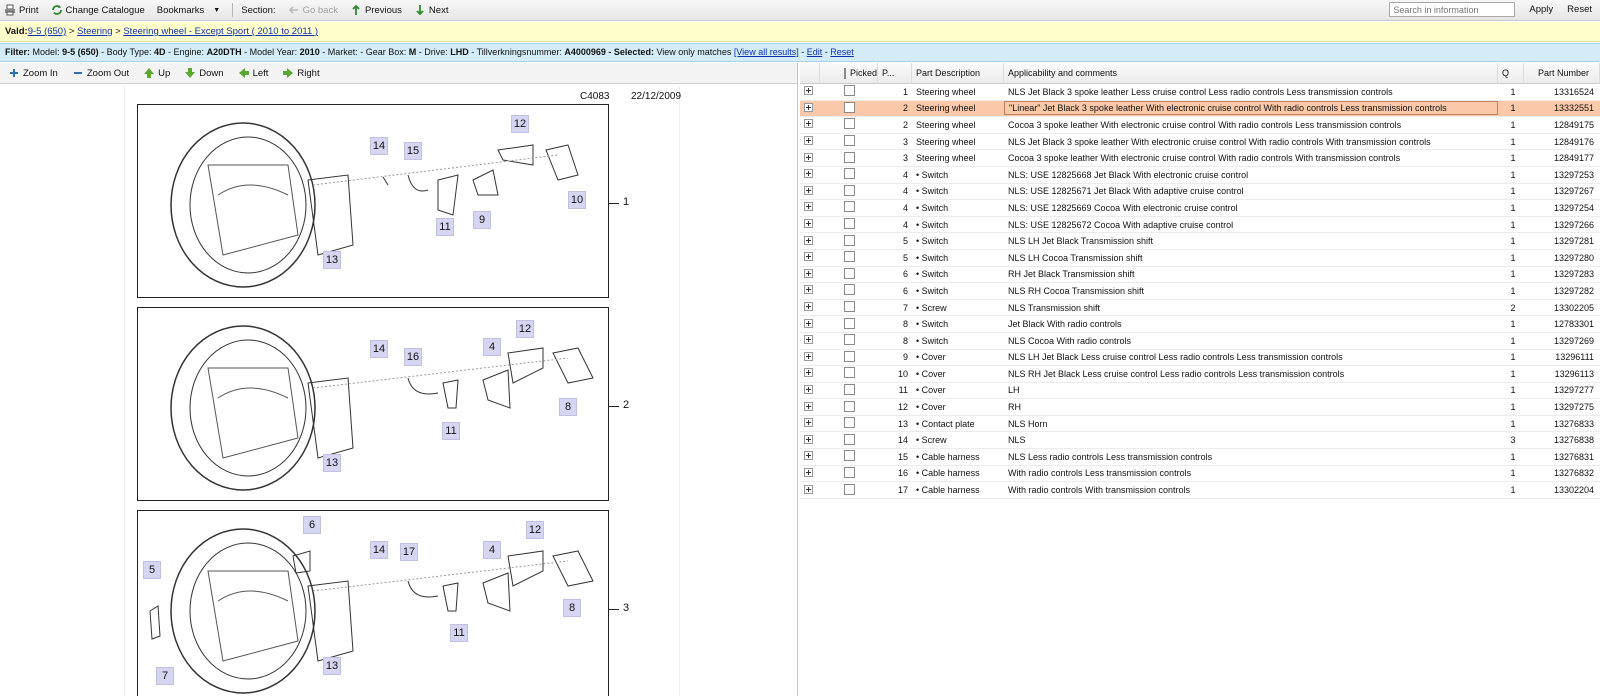 The width and height of the screenshot is (1600, 696). I want to click on callout-label: 16, so click(413, 357).